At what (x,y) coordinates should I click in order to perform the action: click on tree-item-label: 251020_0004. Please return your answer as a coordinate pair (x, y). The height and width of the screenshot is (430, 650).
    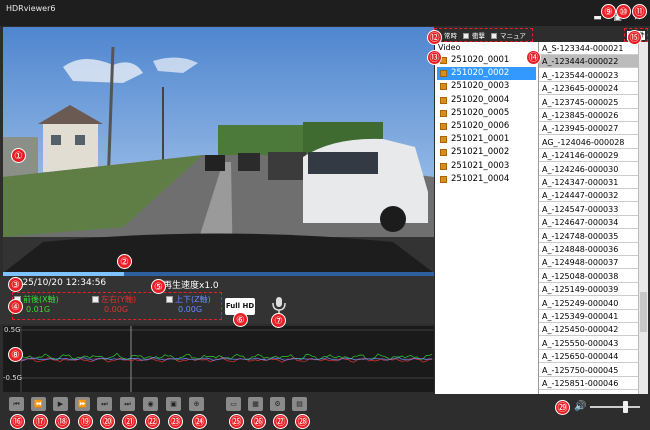
    Looking at the image, I should click on (480, 99).